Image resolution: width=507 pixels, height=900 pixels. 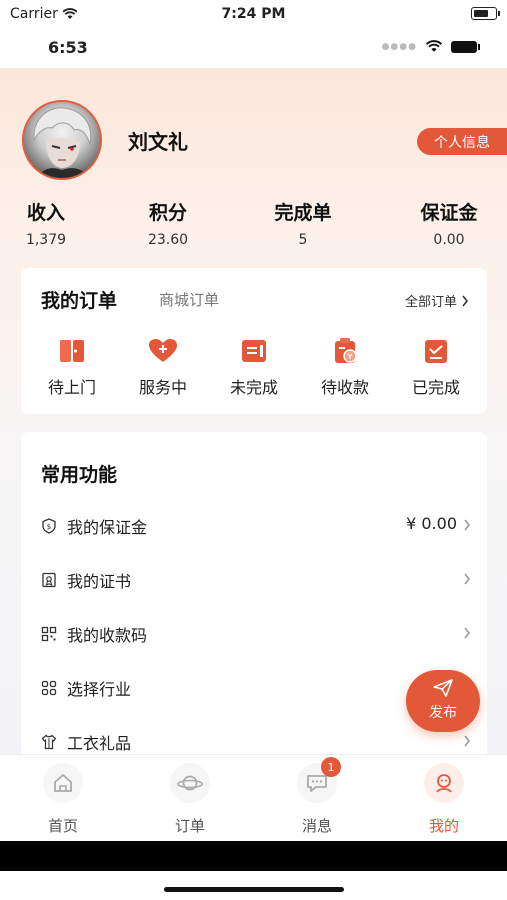 I want to click on stat-completed: 完成单 5, so click(x=303, y=223).